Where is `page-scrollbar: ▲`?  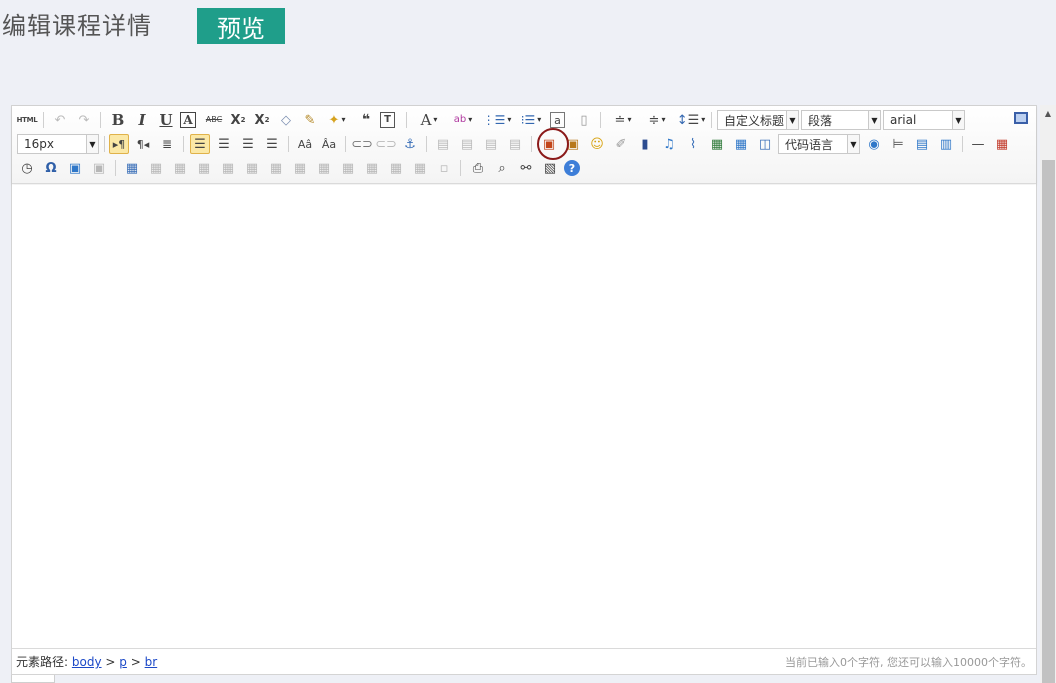
page-scrollbar: ▲ is located at coordinates (1048, 394).